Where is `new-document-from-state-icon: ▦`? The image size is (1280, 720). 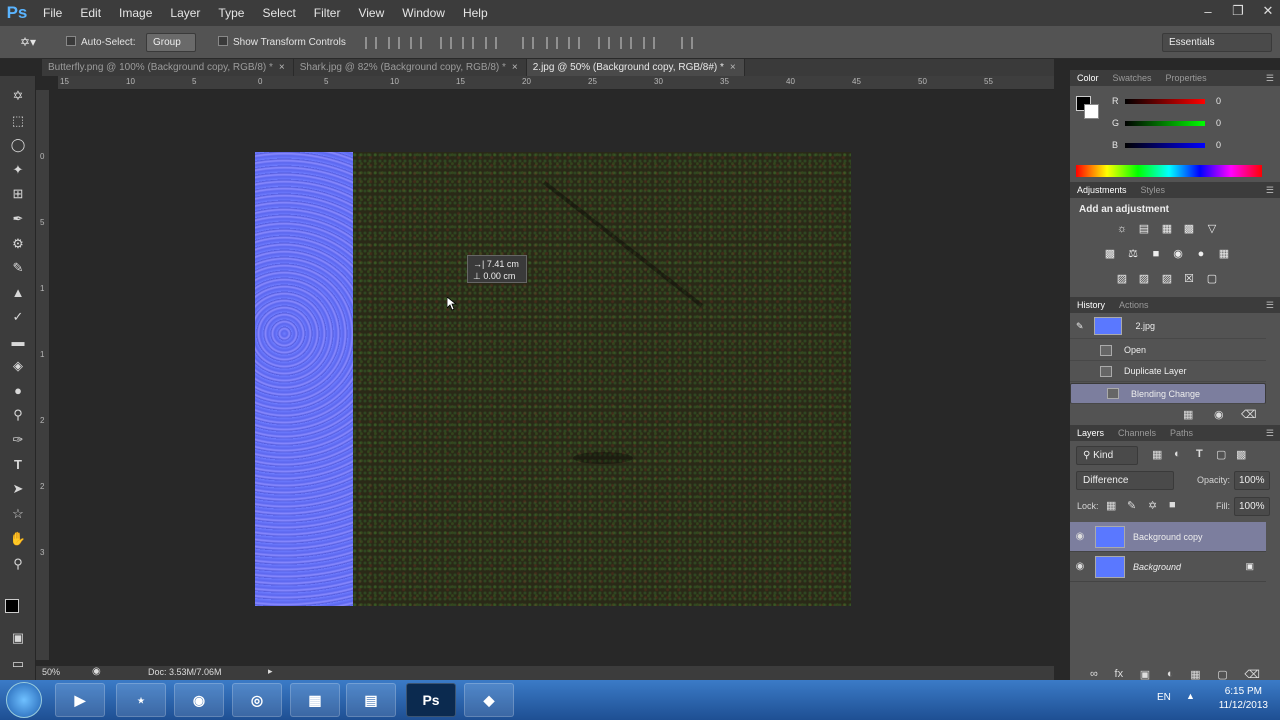 new-document-from-state-icon: ▦ is located at coordinates (1188, 414).